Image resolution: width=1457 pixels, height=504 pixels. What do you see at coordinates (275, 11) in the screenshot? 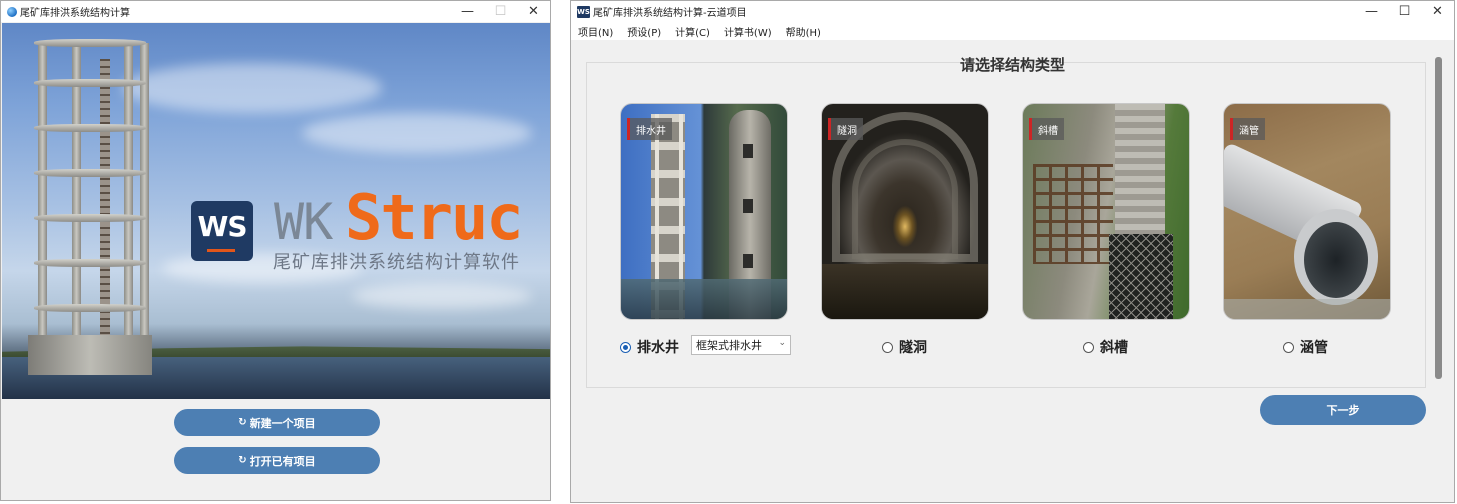
I see `title-bar: 尾矿库排洪系统结构计算 — ☐ ✕` at bounding box center [275, 11].